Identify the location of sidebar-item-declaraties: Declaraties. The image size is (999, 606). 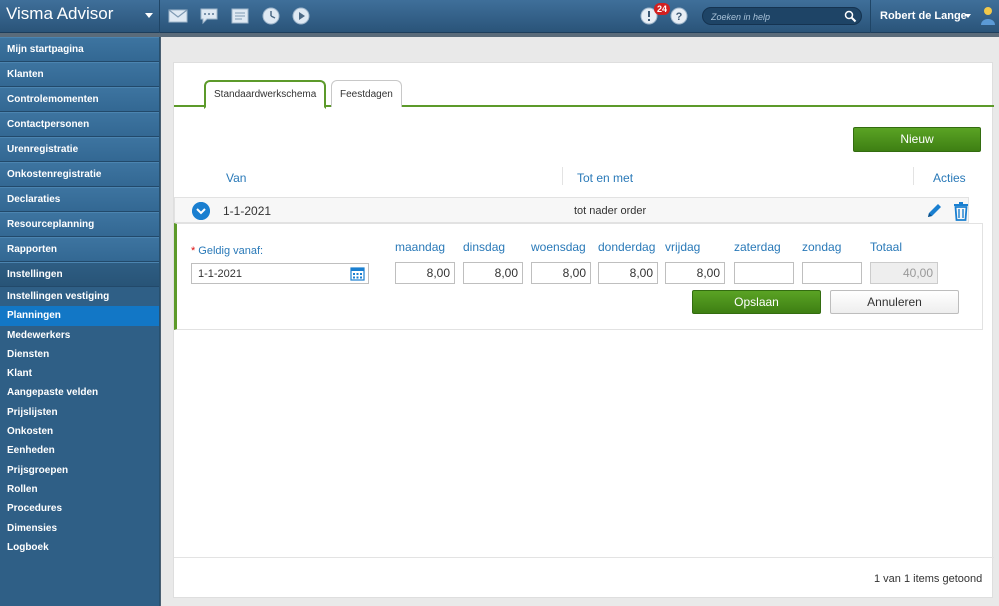
(79, 199).